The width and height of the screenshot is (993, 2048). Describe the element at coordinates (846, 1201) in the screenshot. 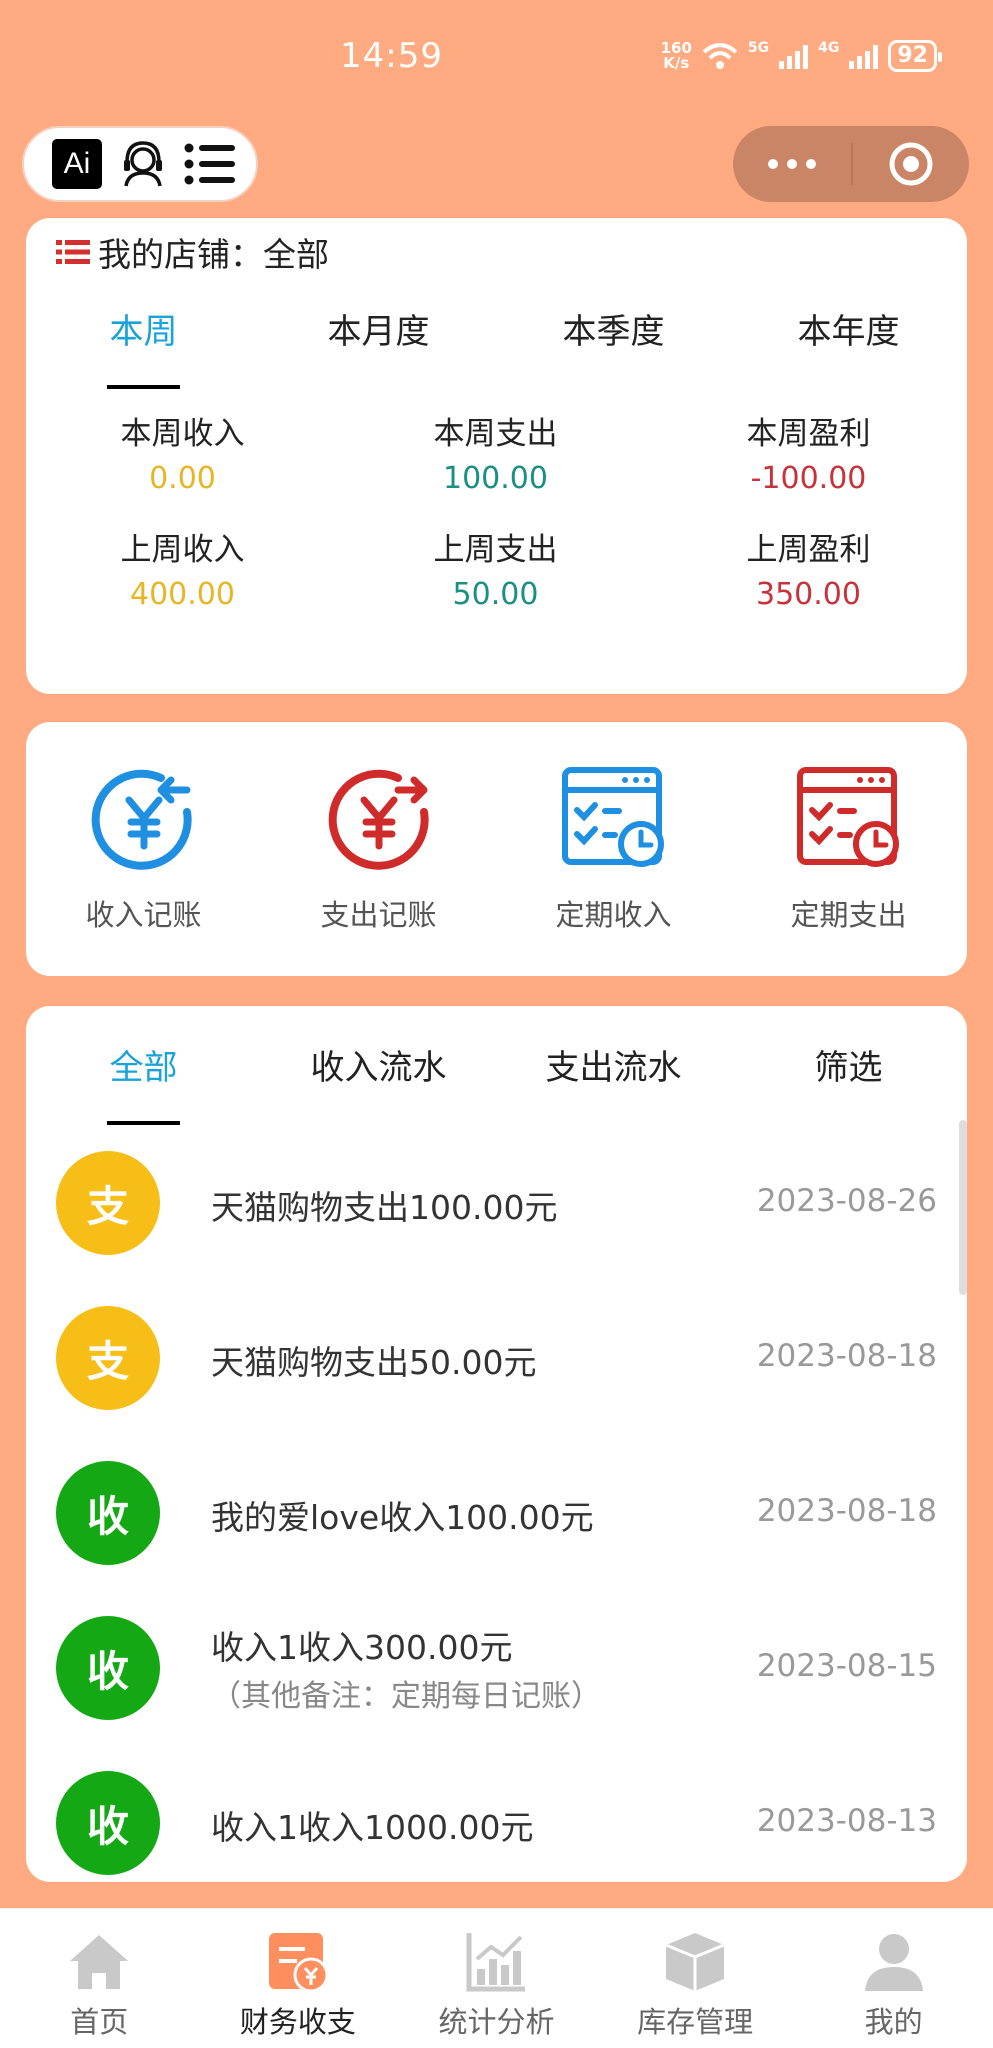

I see `row-date: 2023-08-26` at that location.